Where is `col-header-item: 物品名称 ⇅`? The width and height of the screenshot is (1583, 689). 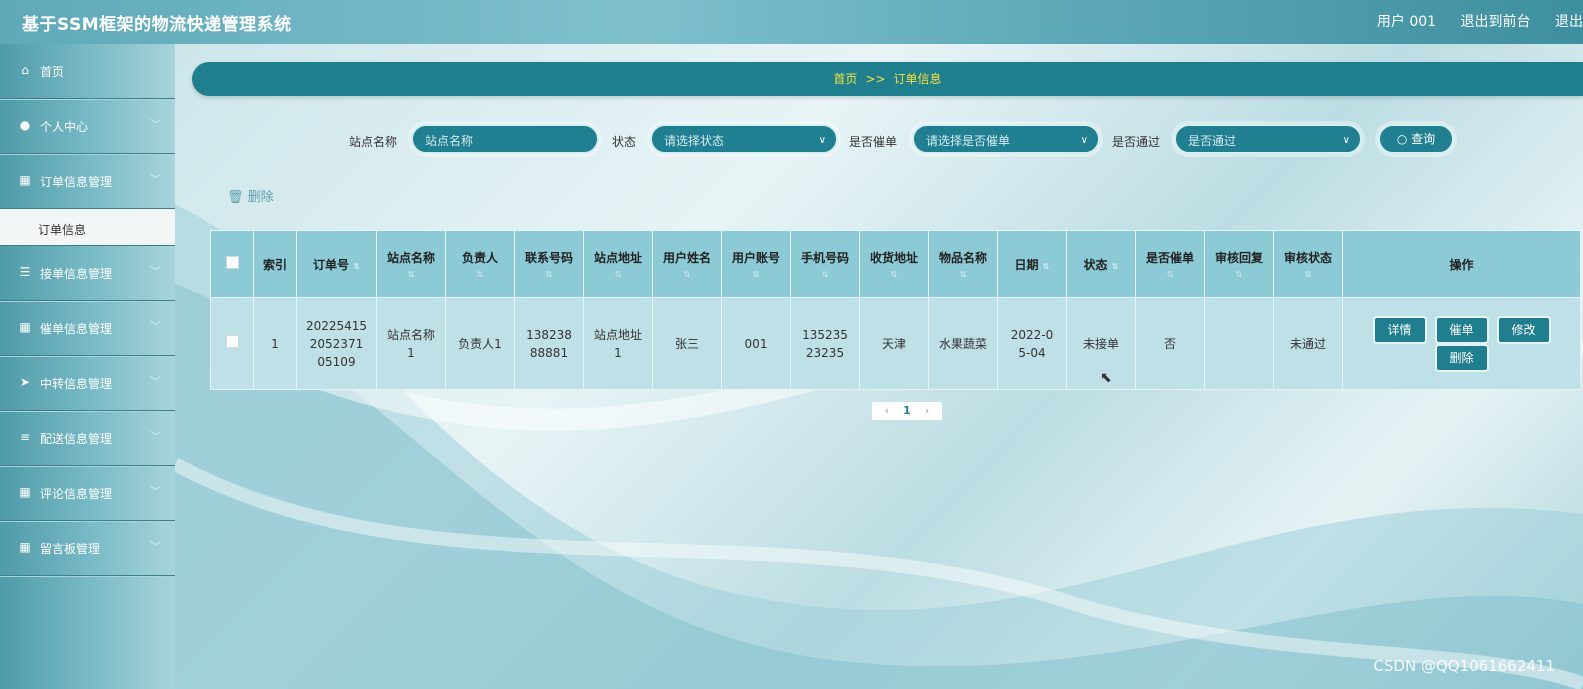 col-header-item: 物品名称 ⇅ is located at coordinates (963, 264).